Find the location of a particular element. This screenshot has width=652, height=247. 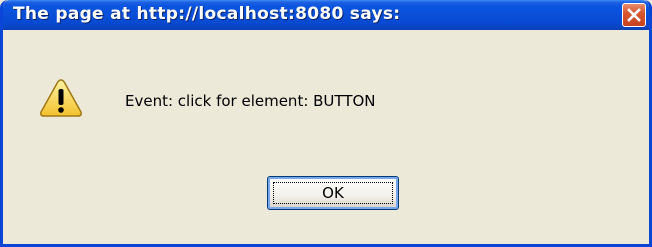

ok-button: OK is located at coordinates (333, 193).